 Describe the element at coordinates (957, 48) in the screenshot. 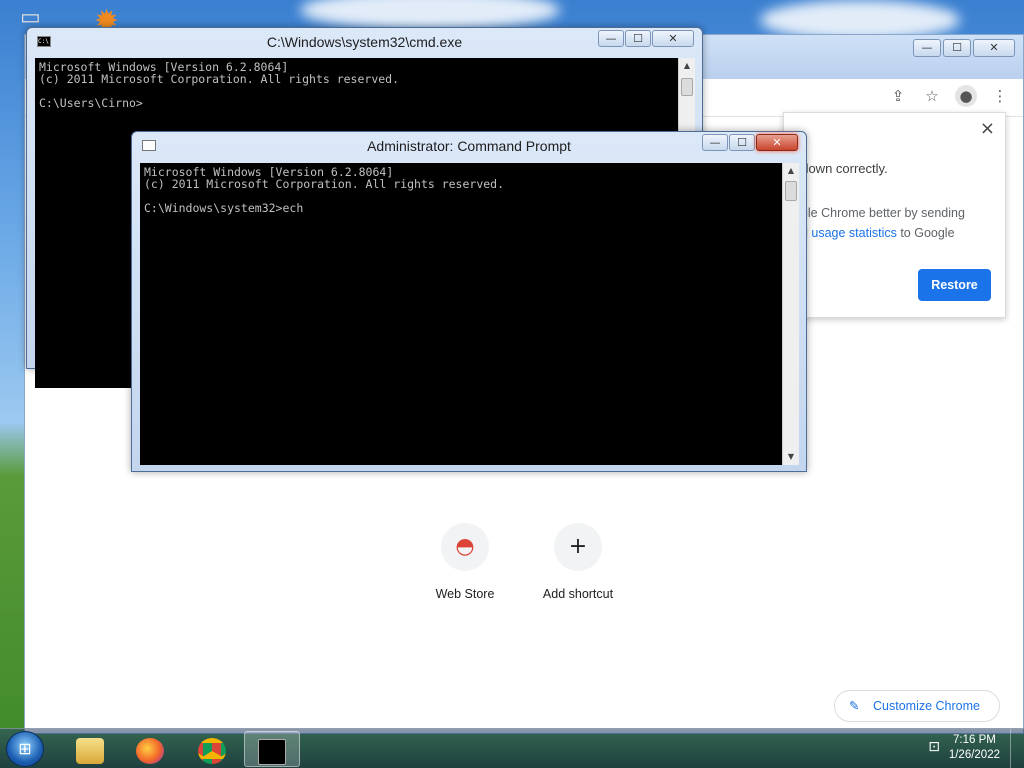

I see `chrome-maximize-button: ☐` at that location.